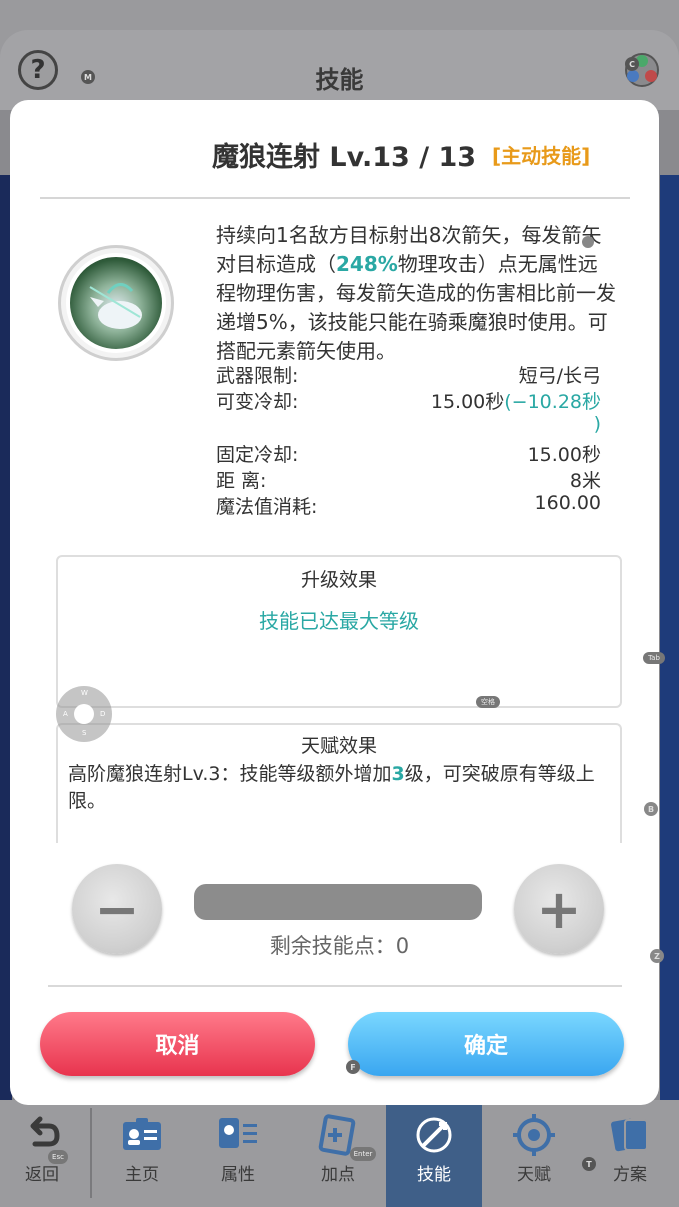 Image resolution: width=679 pixels, height=1207 pixels. I want to click on stat-fixed-cooldown: 固定冷却: 15.00秒, so click(408, 455).